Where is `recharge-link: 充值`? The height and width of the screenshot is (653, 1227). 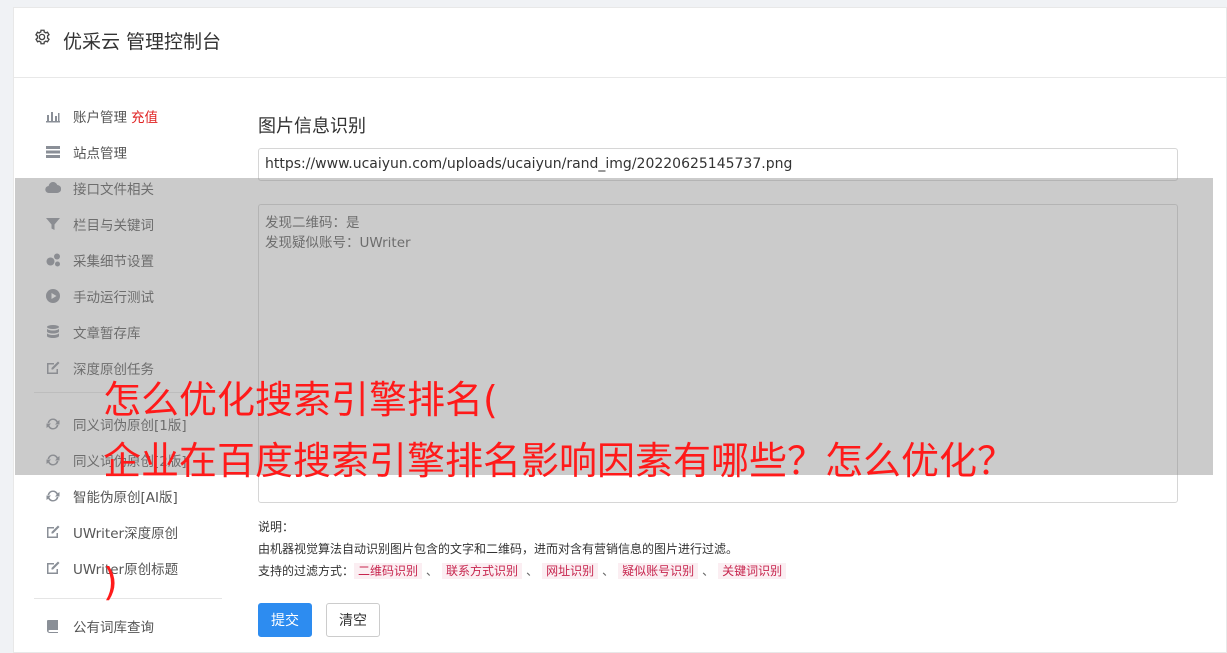 recharge-link: 充值 is located at coordinates (144, 116).